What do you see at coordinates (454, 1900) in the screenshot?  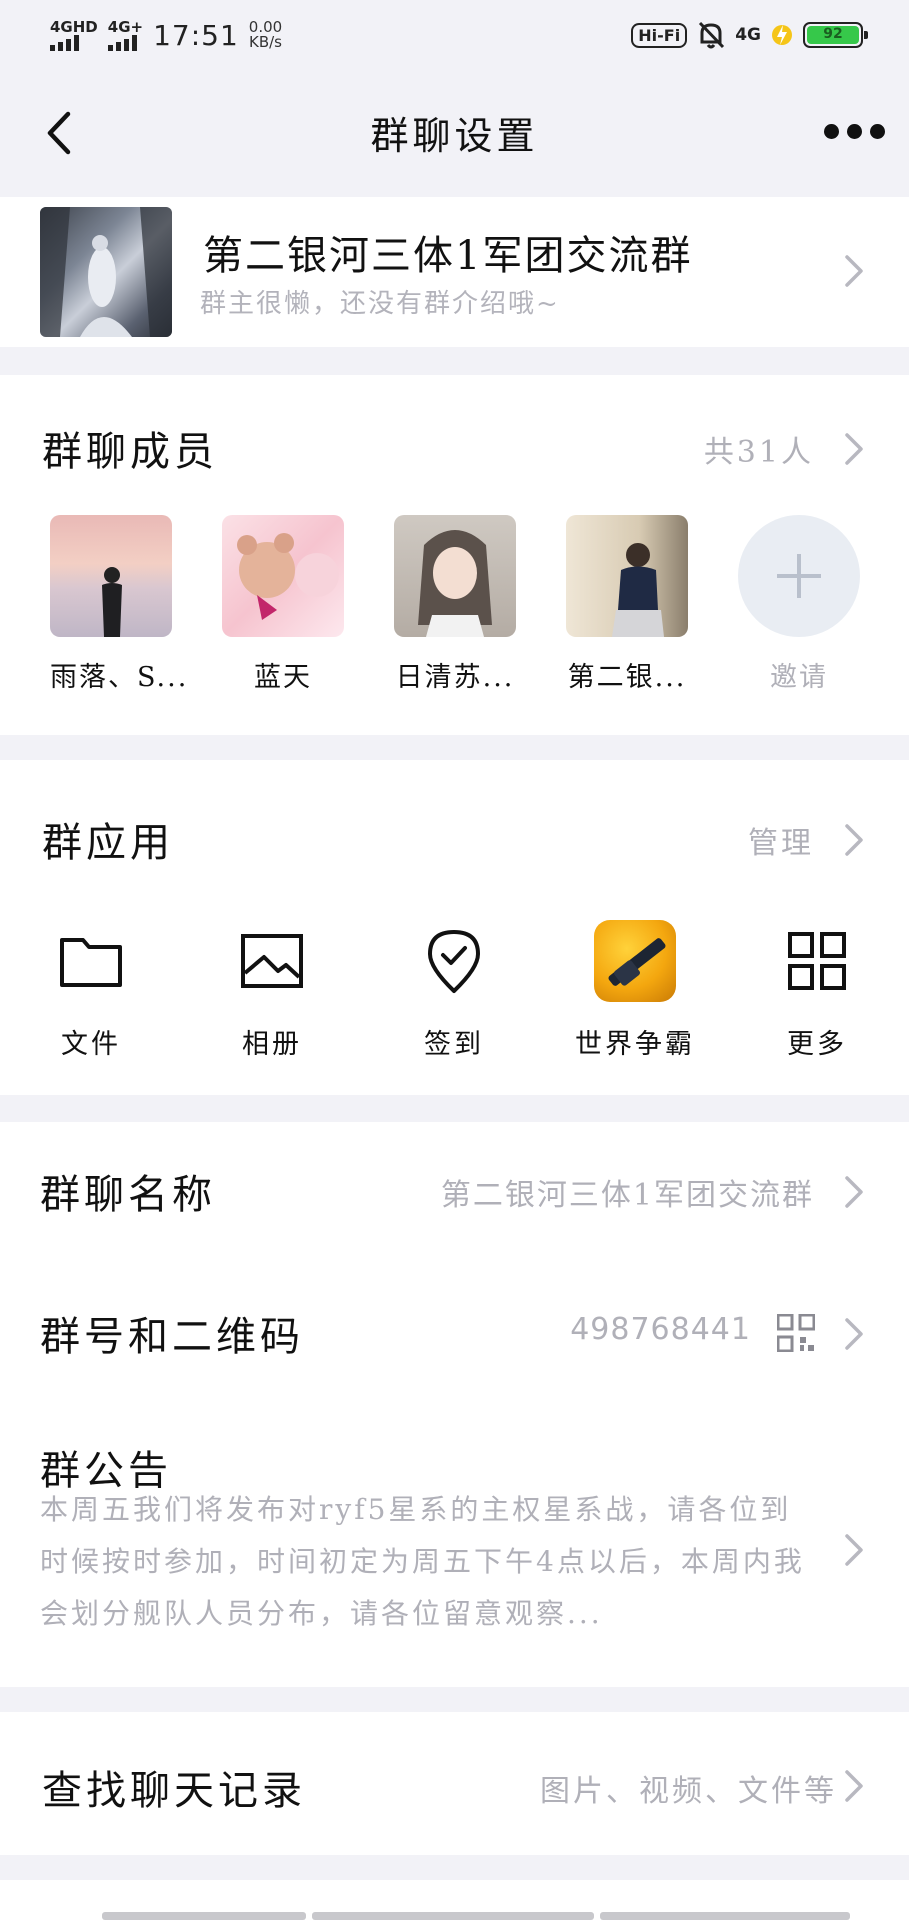 I see `bottom-partial-strip` at bounding box center [454, 1900].